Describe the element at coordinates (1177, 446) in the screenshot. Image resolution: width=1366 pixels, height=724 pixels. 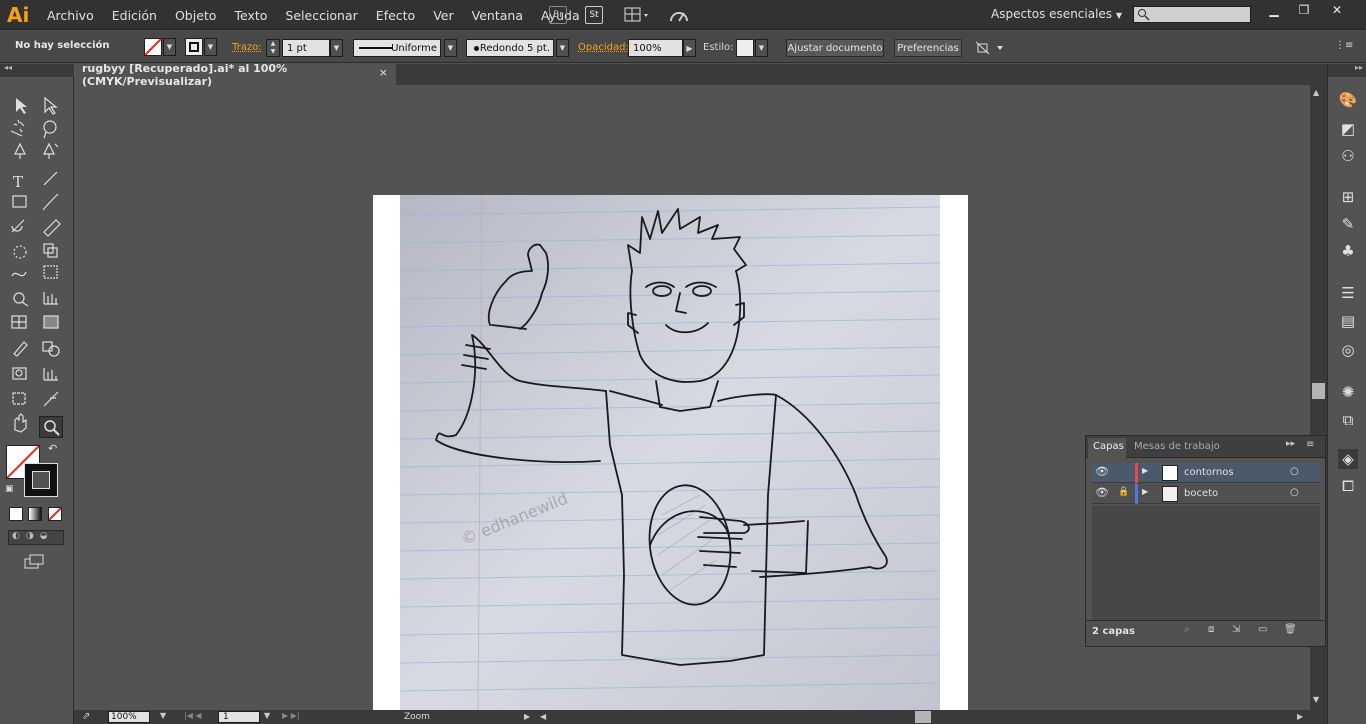
I see `tab-mesas-de-trabajo: Mesas de trabajo` at that location.